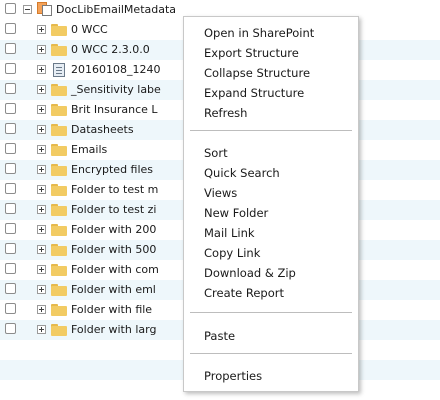 The image size is (440, 400). Describe the element at coordinates (259, 33) in the screenshot. I see `menu-item-open-in-sharepoint: Open in SharePoint` at that location.